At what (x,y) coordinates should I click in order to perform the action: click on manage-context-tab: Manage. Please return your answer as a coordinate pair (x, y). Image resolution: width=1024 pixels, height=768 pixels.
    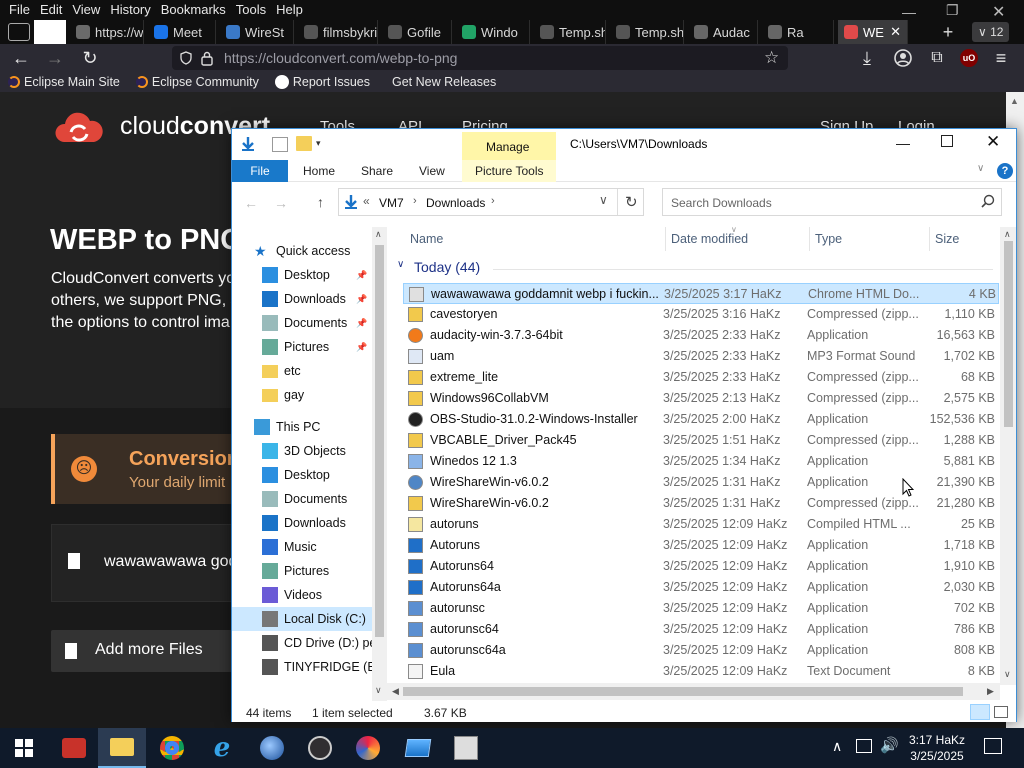
    Looking at the image, I should click on (509, 146).